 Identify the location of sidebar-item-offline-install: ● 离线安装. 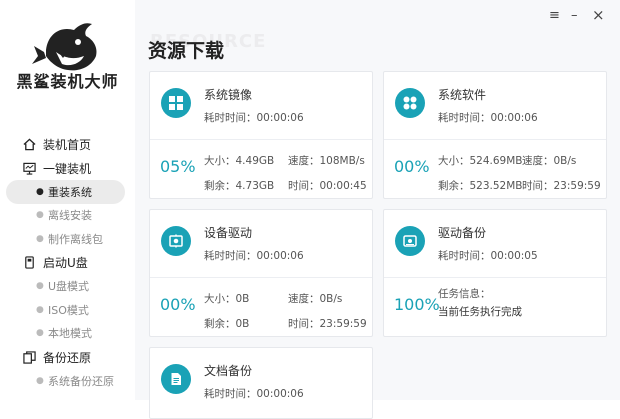
(65, 216).